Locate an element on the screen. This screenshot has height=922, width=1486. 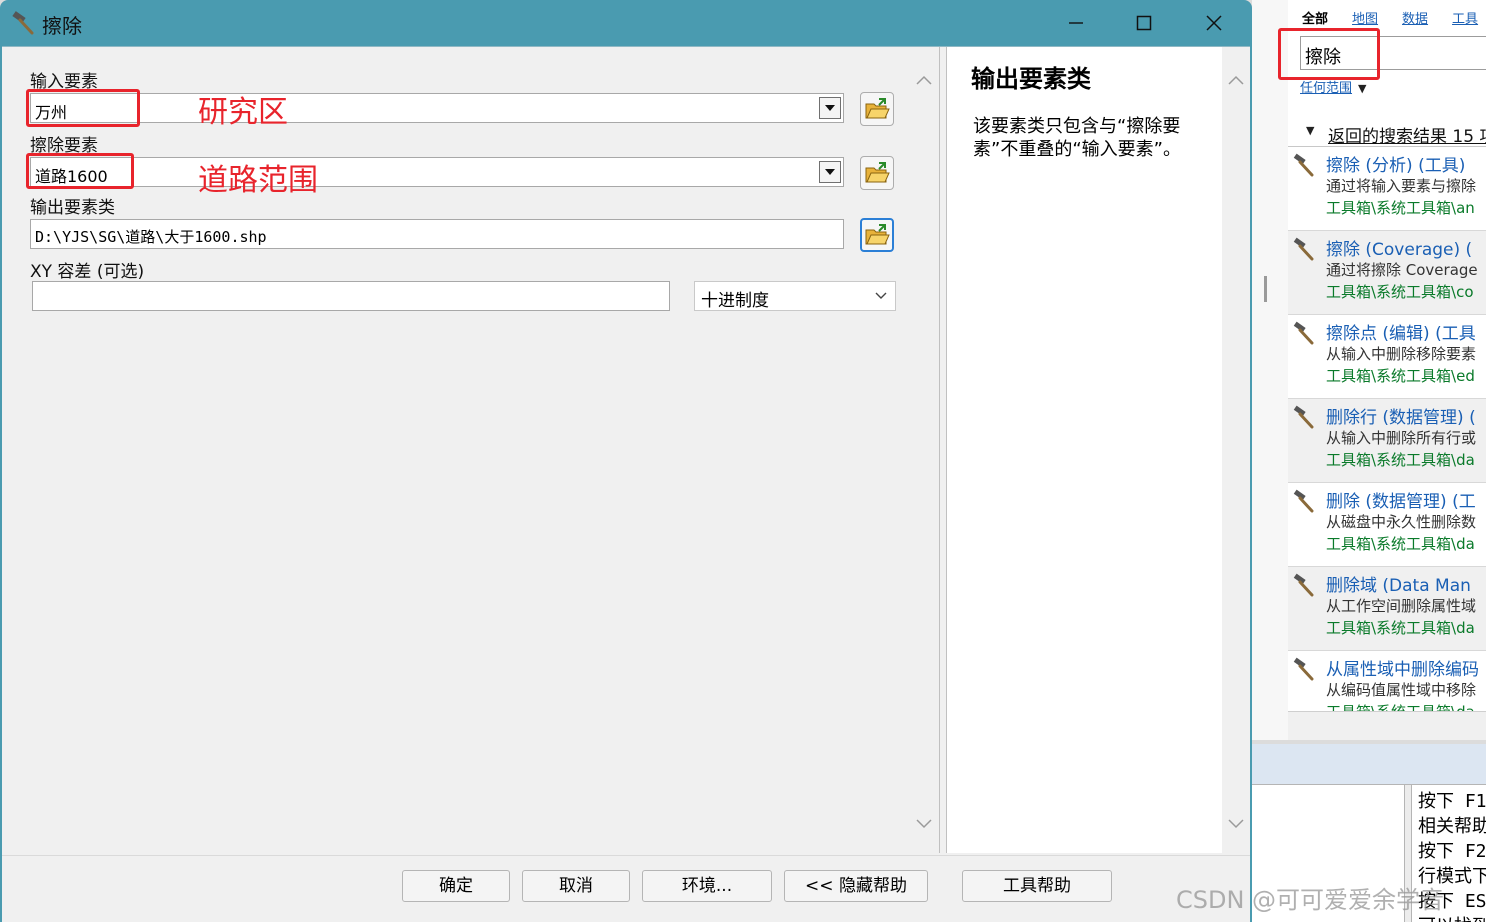
output-class-value: D:\YJS\SG\道路\大于1600.shp is located at coordinates (151, 237).